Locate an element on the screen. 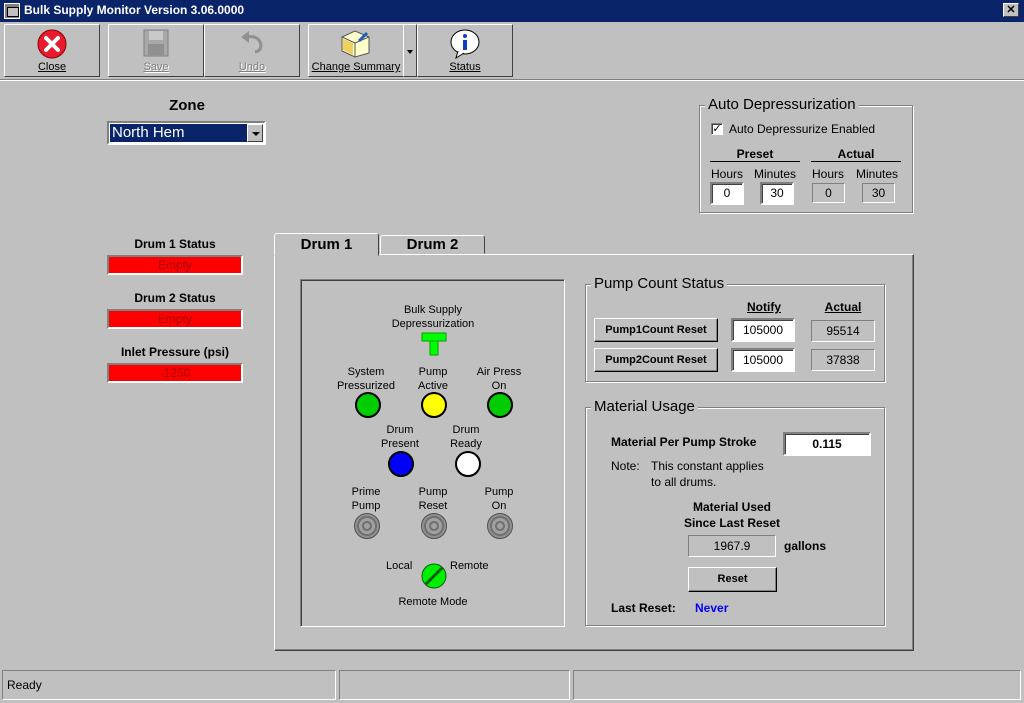 The image size is (1024, 703). pump-reset-button is located at coordinates (434, 526).